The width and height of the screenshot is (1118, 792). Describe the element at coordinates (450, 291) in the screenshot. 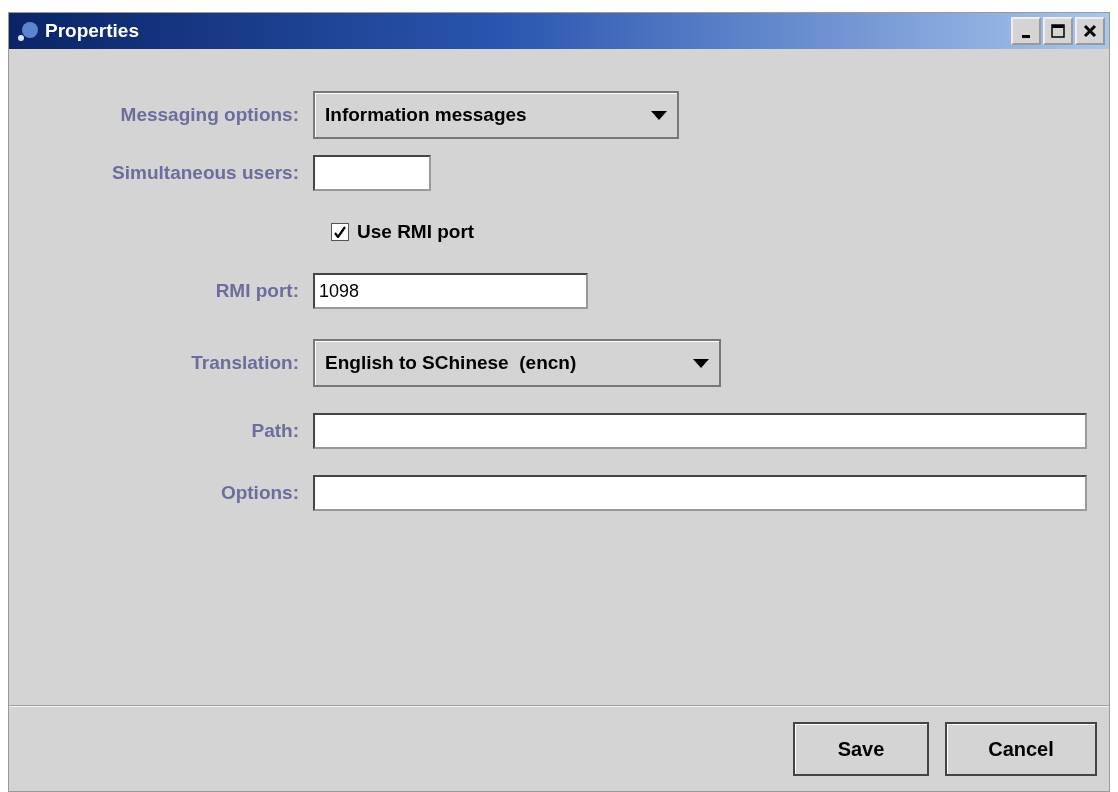

I see `input-field: 1098` at that location.